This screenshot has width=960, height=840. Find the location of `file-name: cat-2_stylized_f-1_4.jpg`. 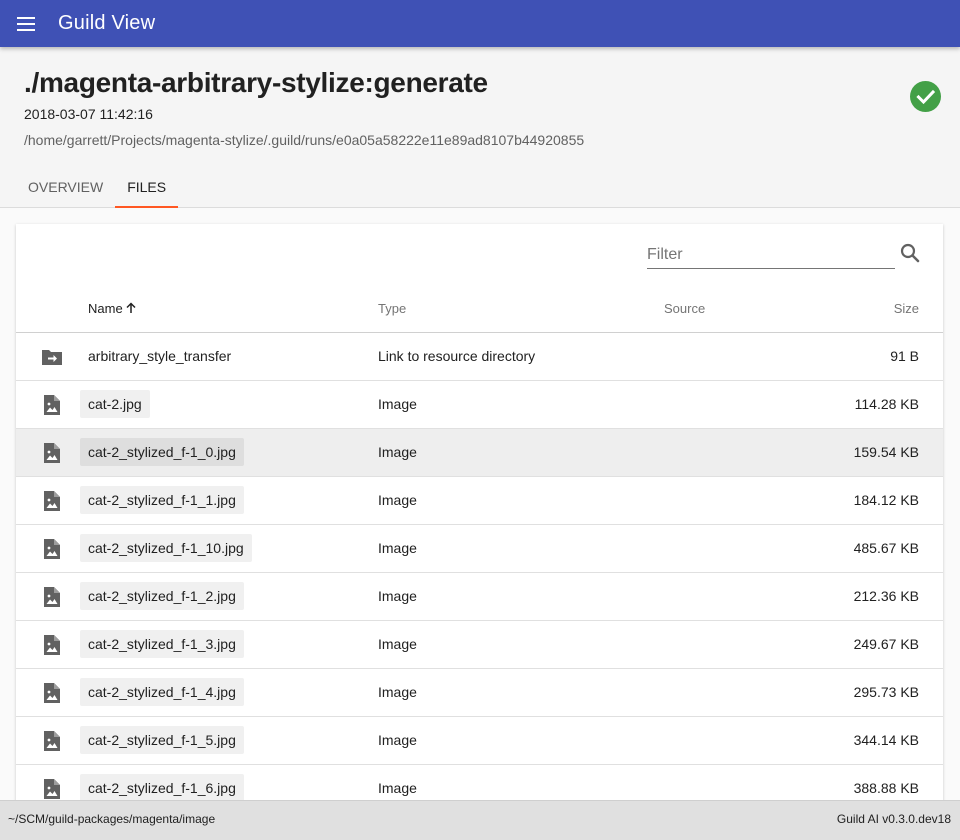

file-name: cat-2_stylized_f-1_4.jpg is located at coordinates (162, 692).